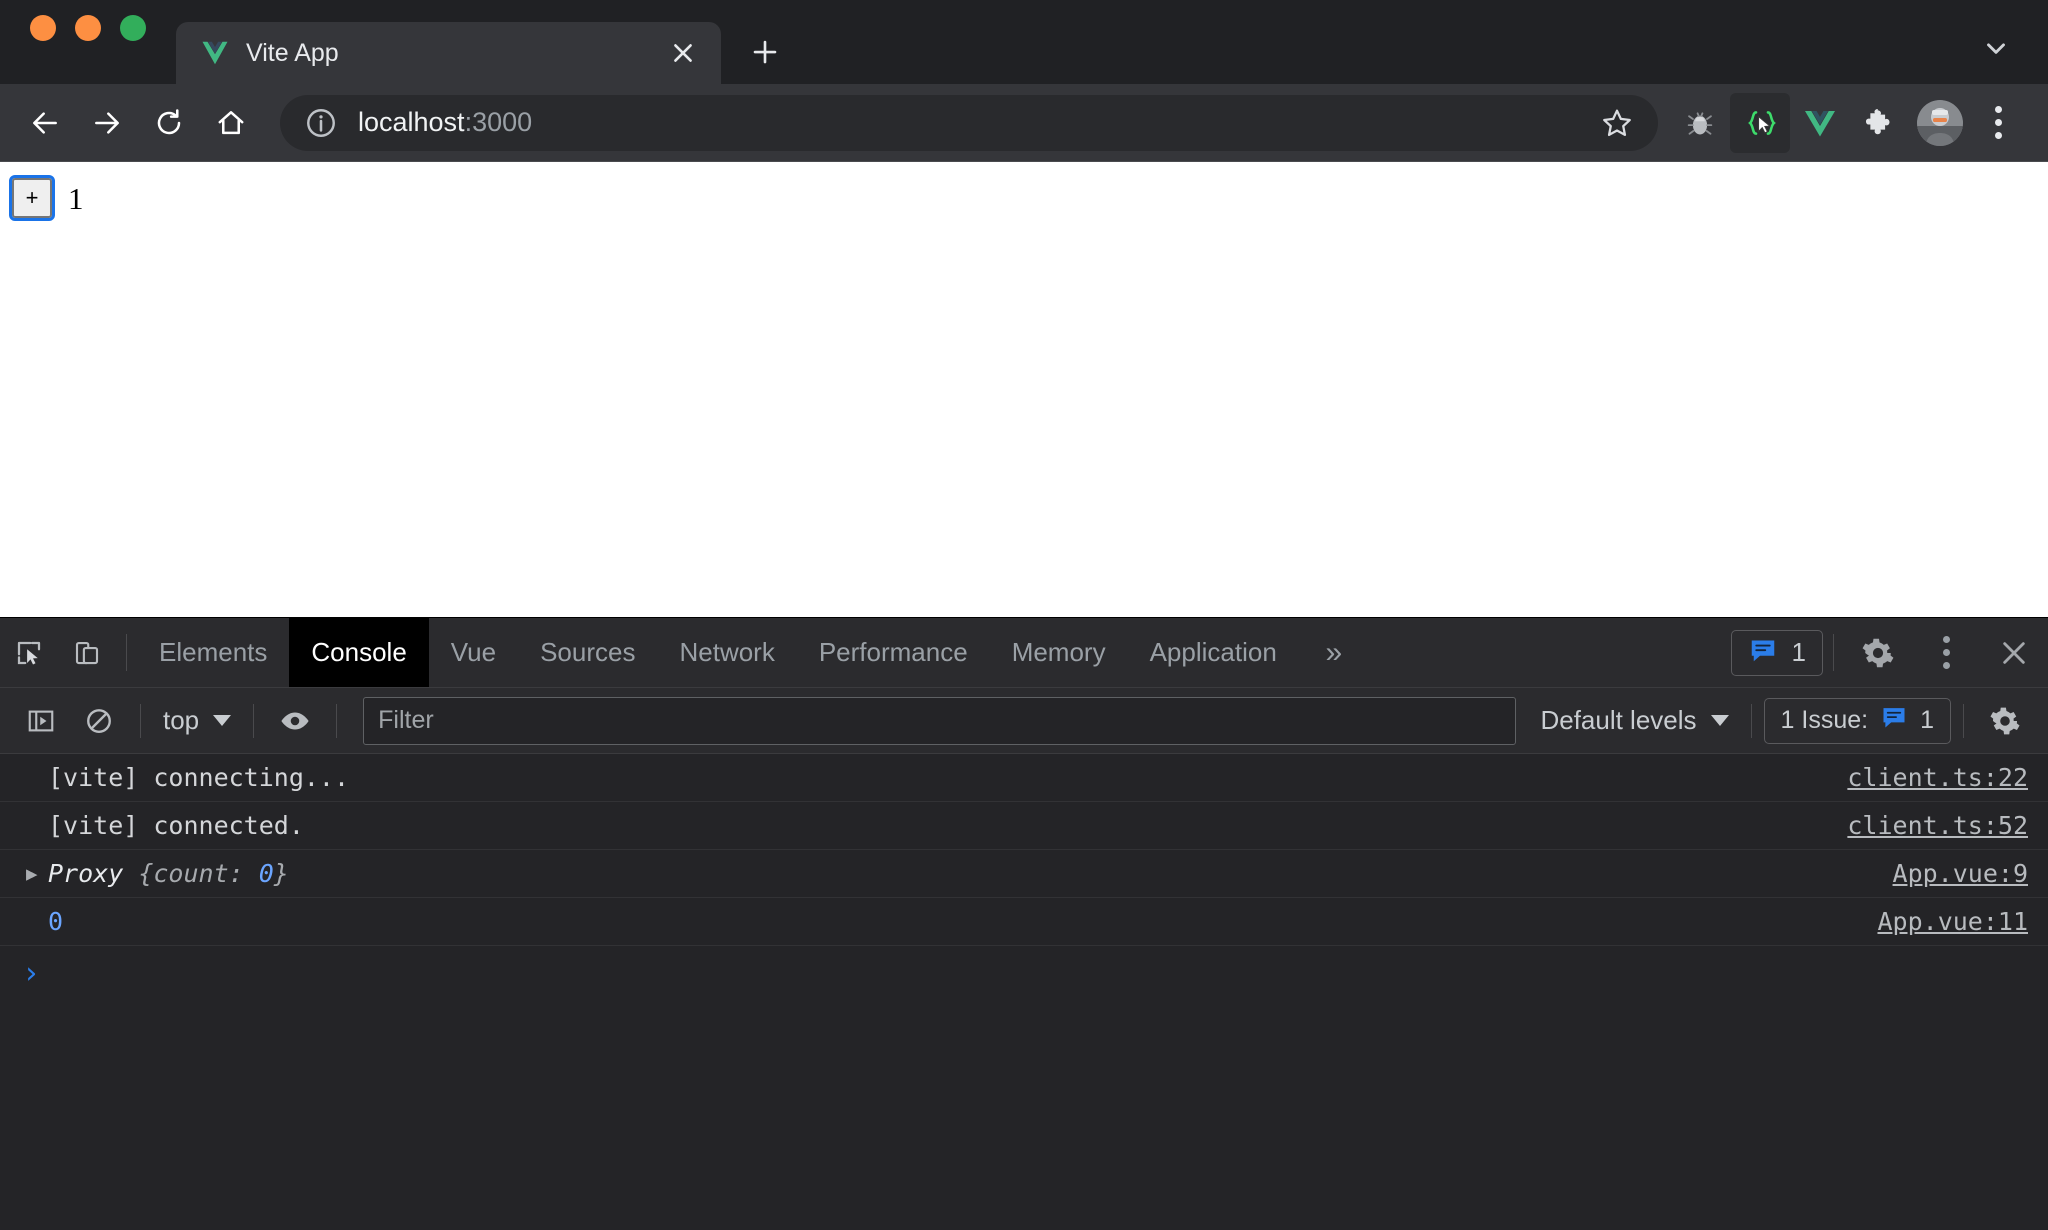 This screenshot has height=1230, width=2048. What do you see at coordinates (41, 721) in the screenshot?
I see `console-sidebar-toggle-icon` at bounding box center [41, 721].